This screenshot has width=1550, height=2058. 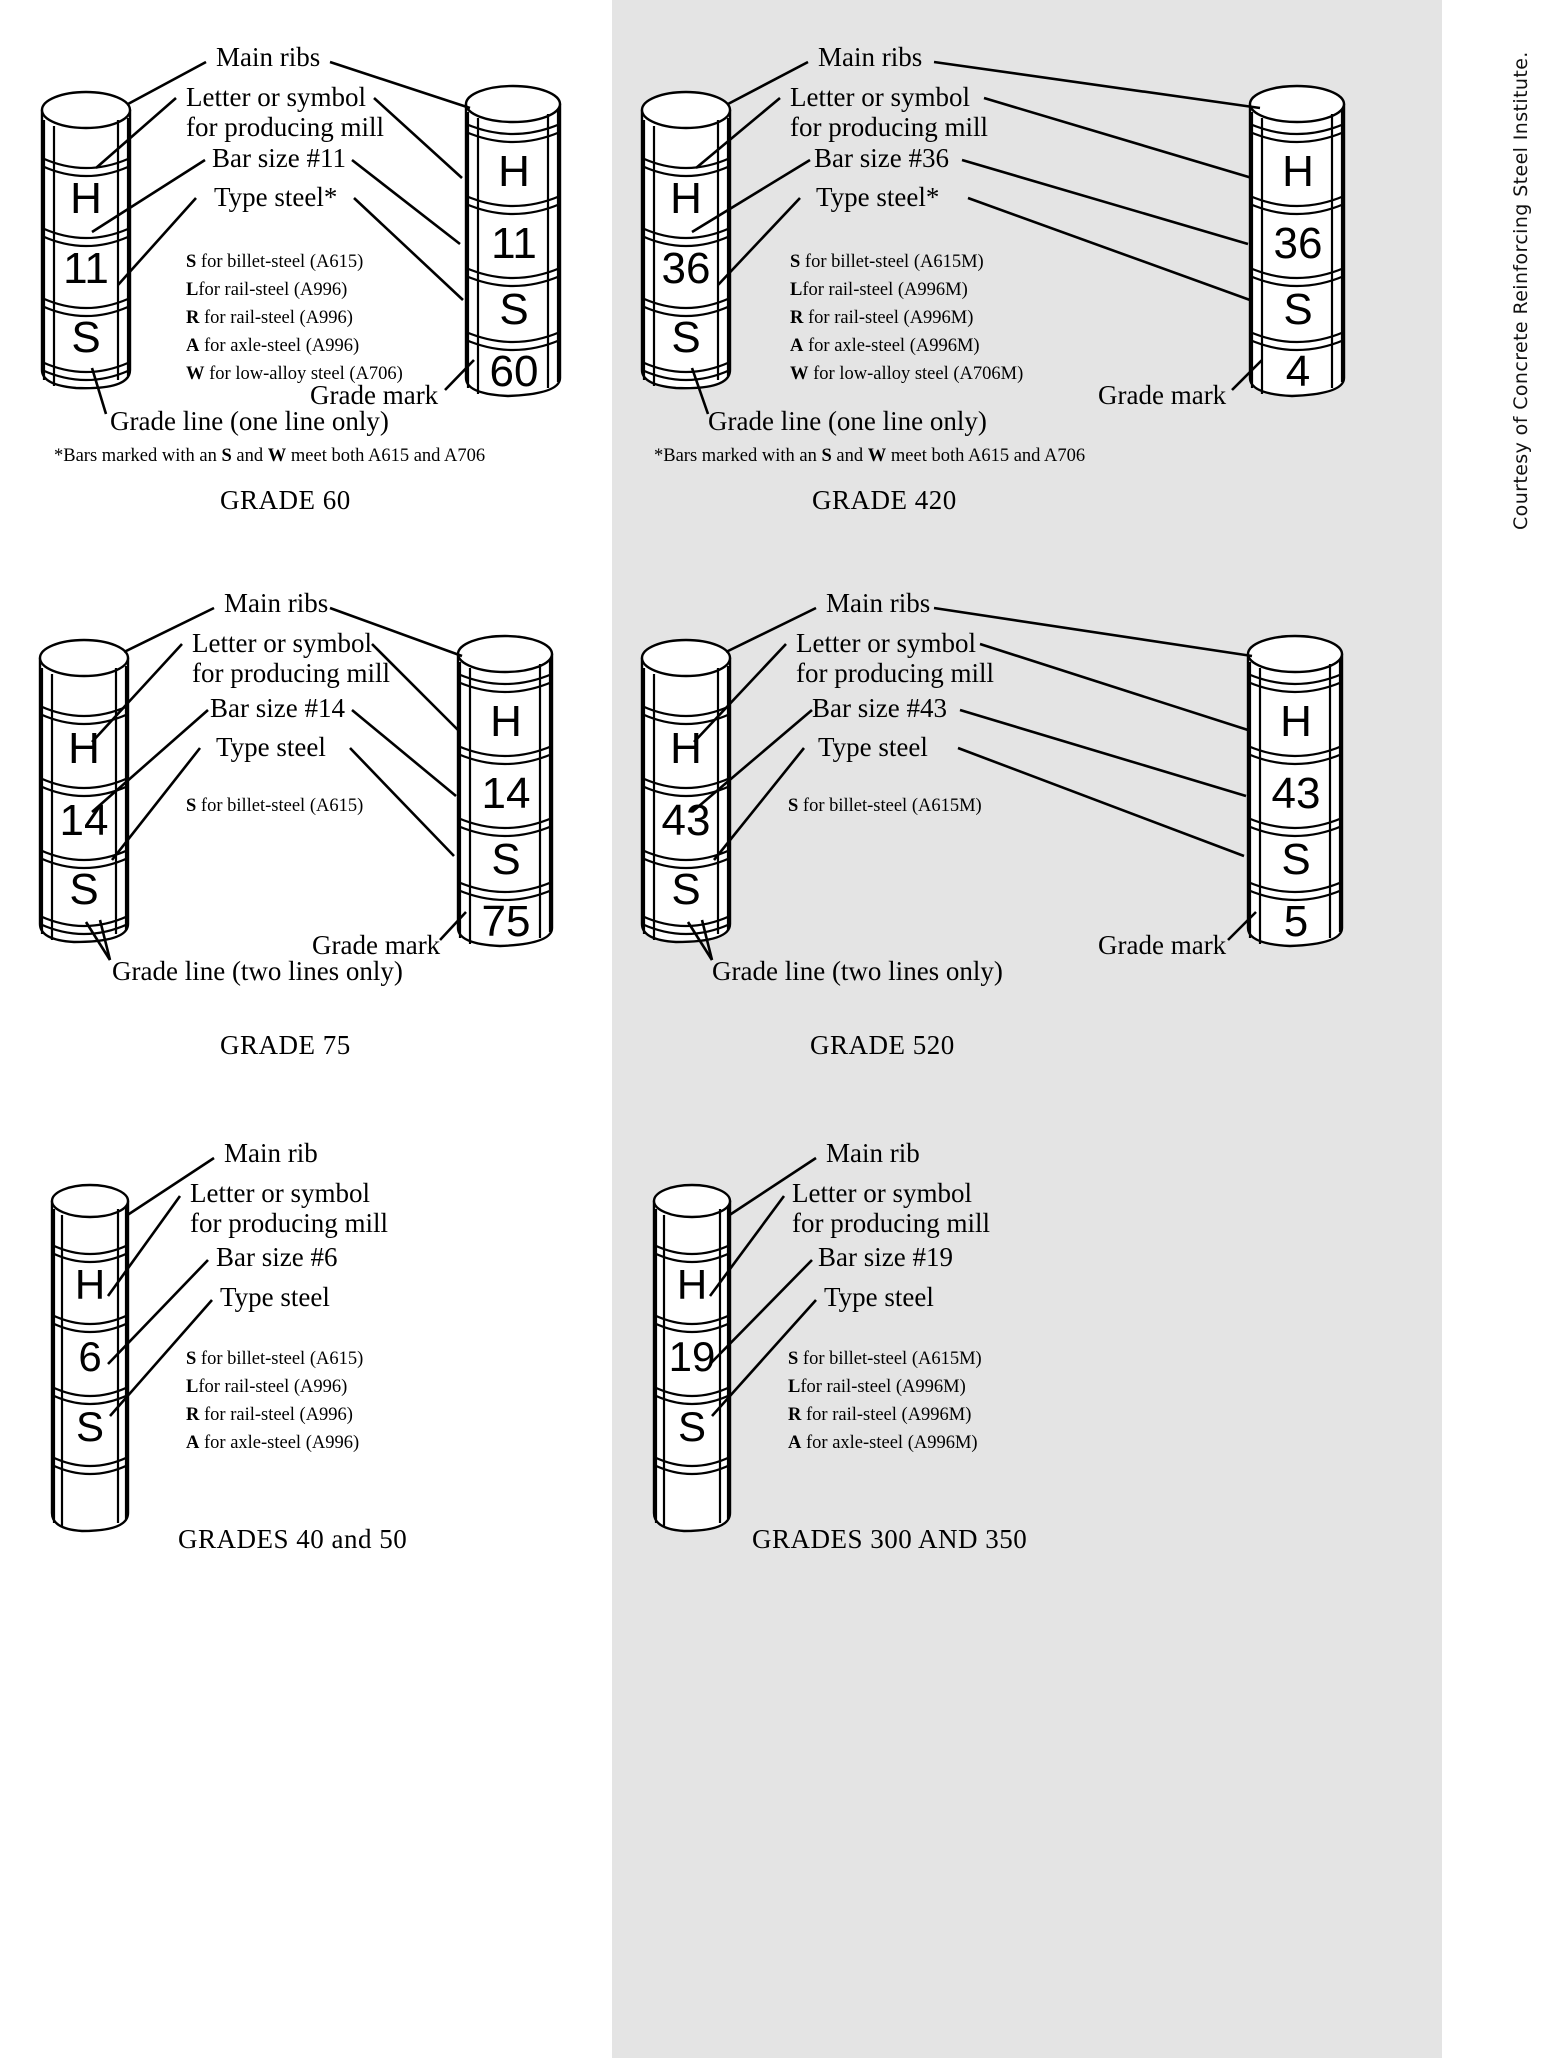 I want to click on rebar-right-grade-60: H 11 S 60, so click(x=518, y=243).